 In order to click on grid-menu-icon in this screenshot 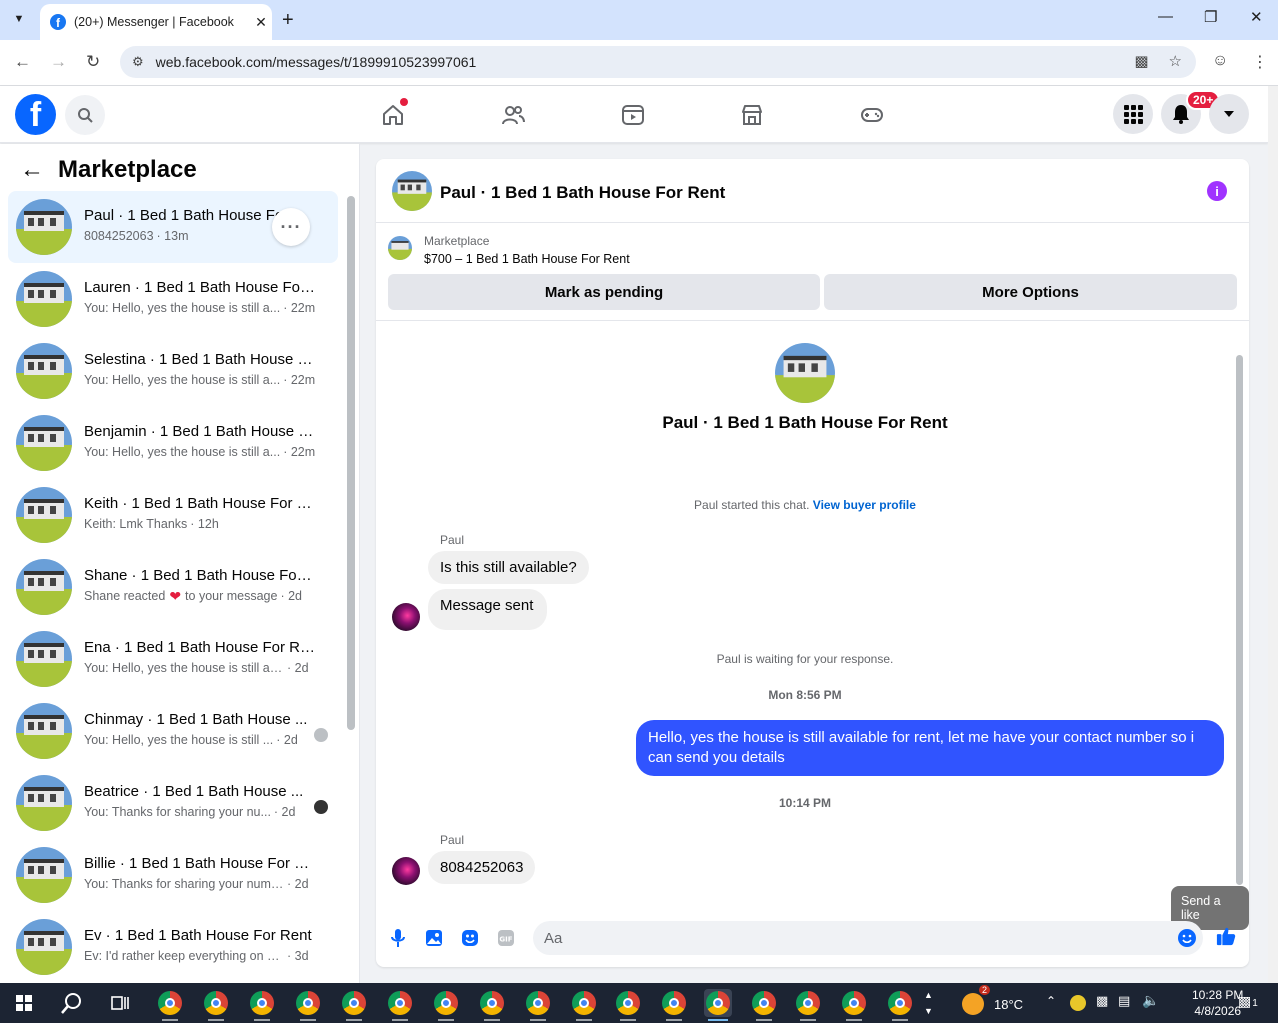, I will do `click(1133, 114)`.